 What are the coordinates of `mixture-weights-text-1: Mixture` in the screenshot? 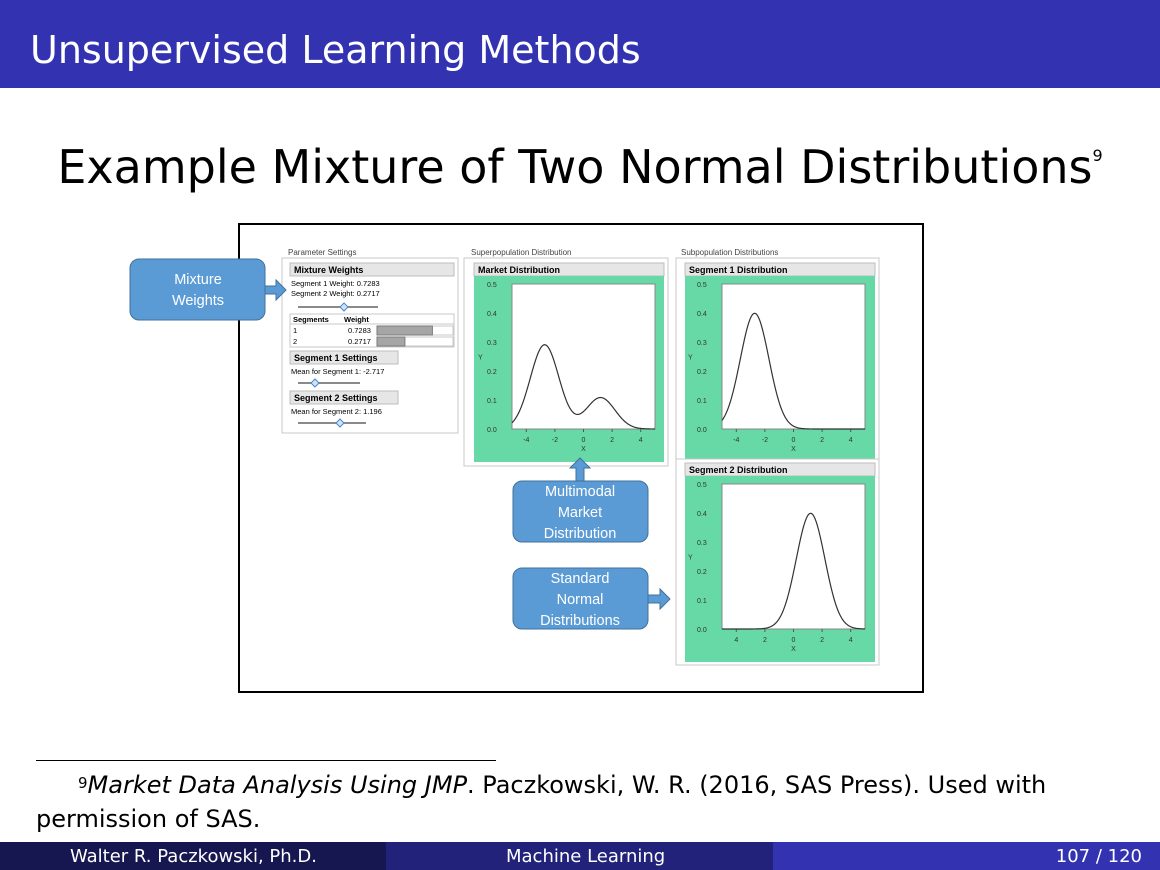 It's located at (198, 280).